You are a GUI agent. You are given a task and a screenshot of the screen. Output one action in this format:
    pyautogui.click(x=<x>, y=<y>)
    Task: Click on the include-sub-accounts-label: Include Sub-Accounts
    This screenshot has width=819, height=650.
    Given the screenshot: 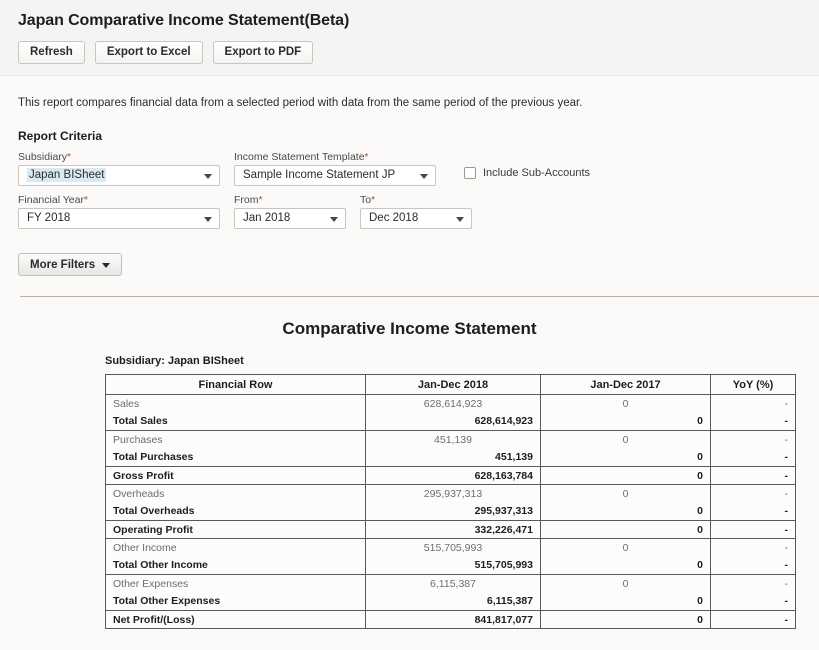 What is the action you would take?
    pyautogui.click(x=537, y=173)
    